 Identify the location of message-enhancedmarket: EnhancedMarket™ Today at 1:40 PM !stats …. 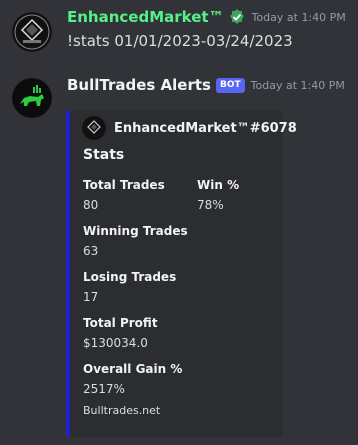
(179, 30).